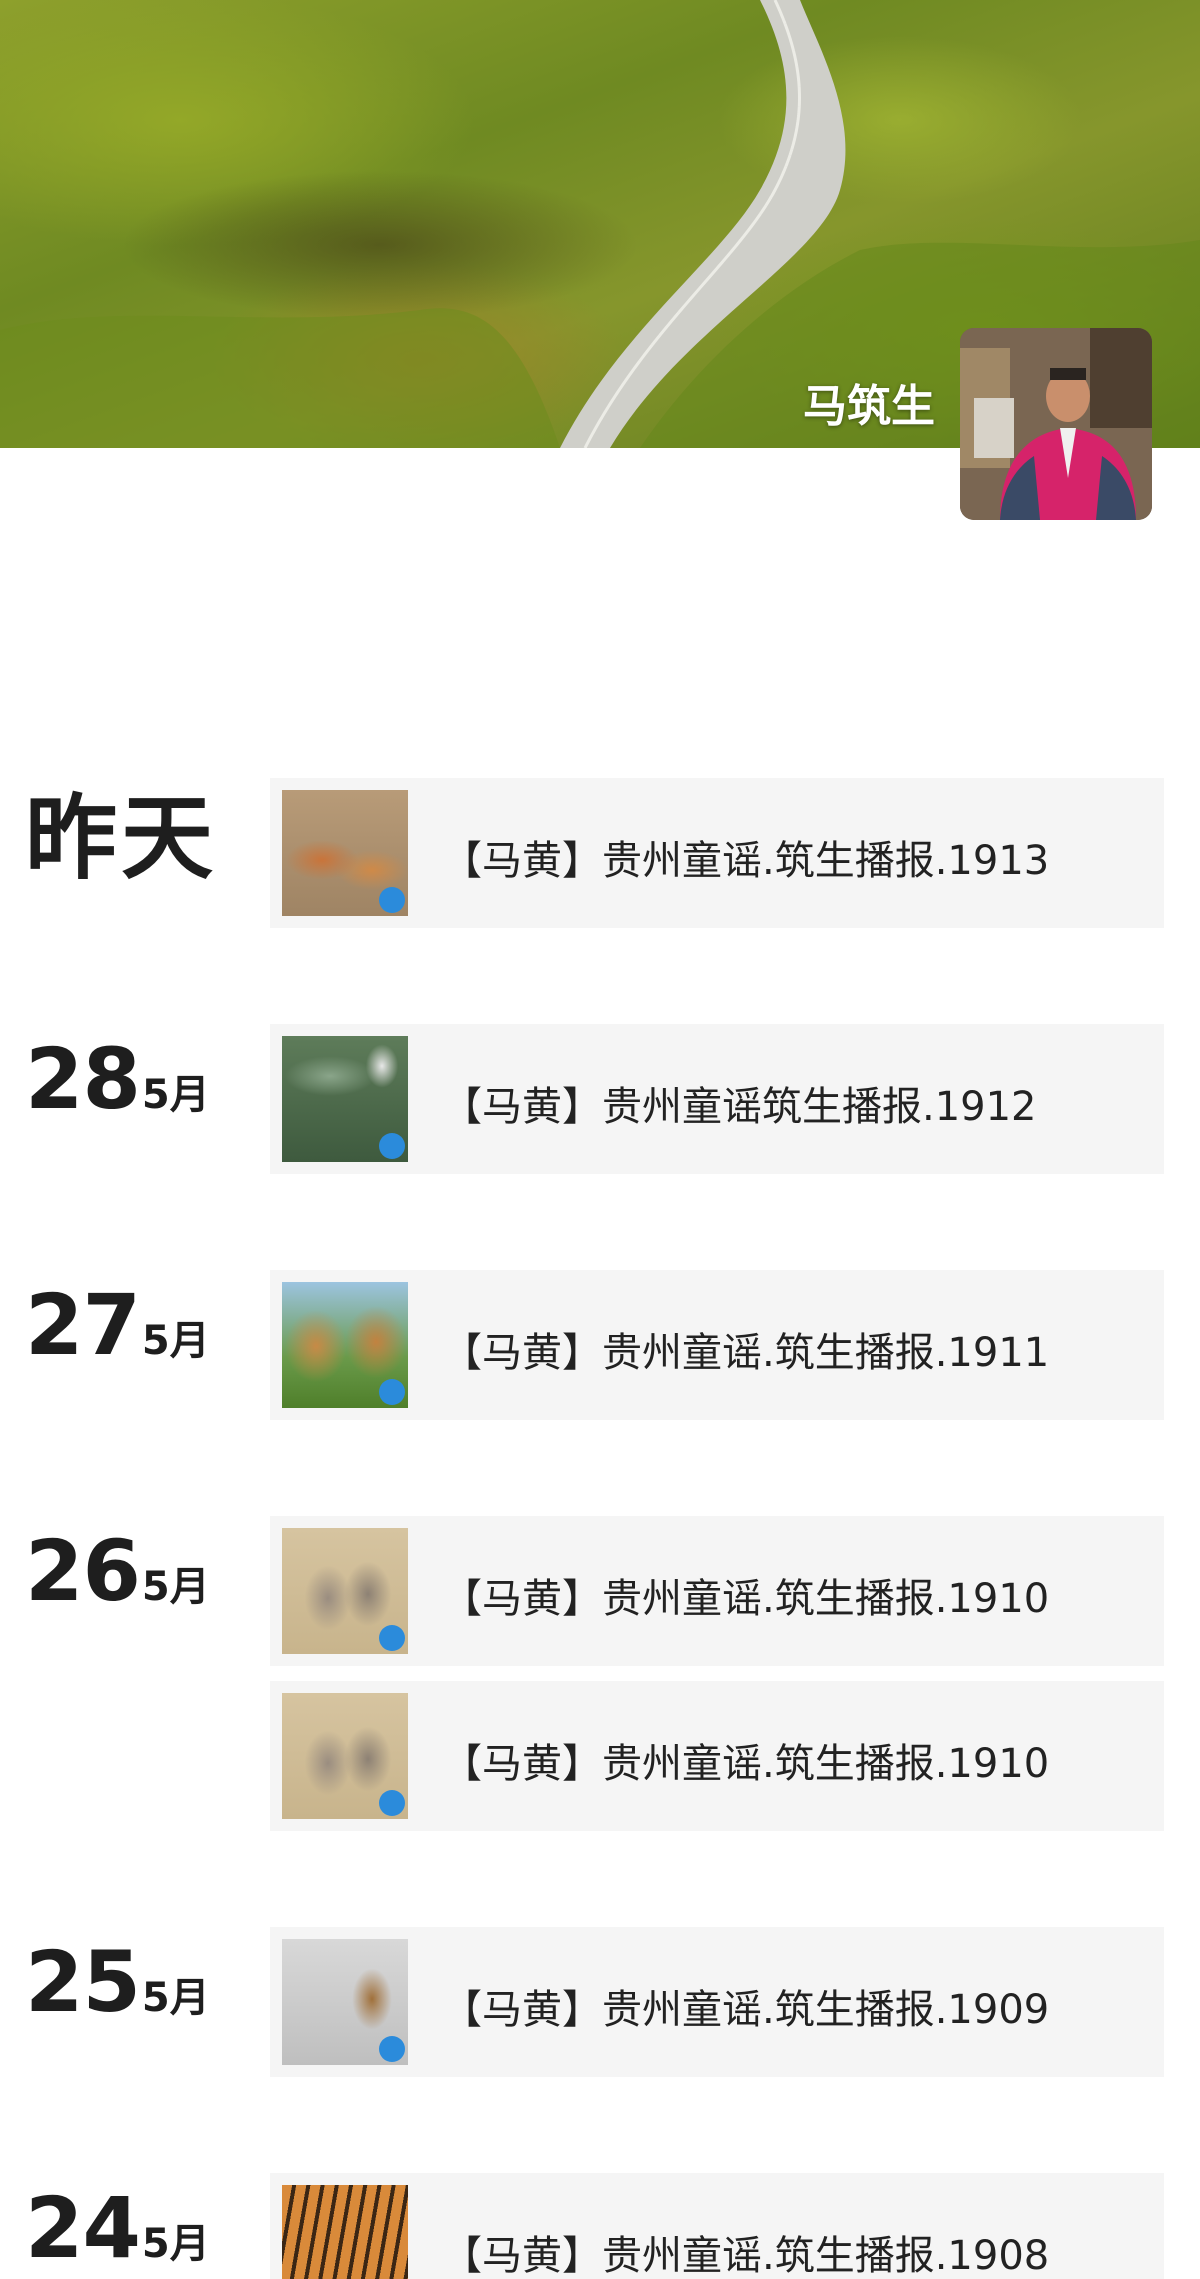  I want to click on date-day: 26, so click(83, 1571).